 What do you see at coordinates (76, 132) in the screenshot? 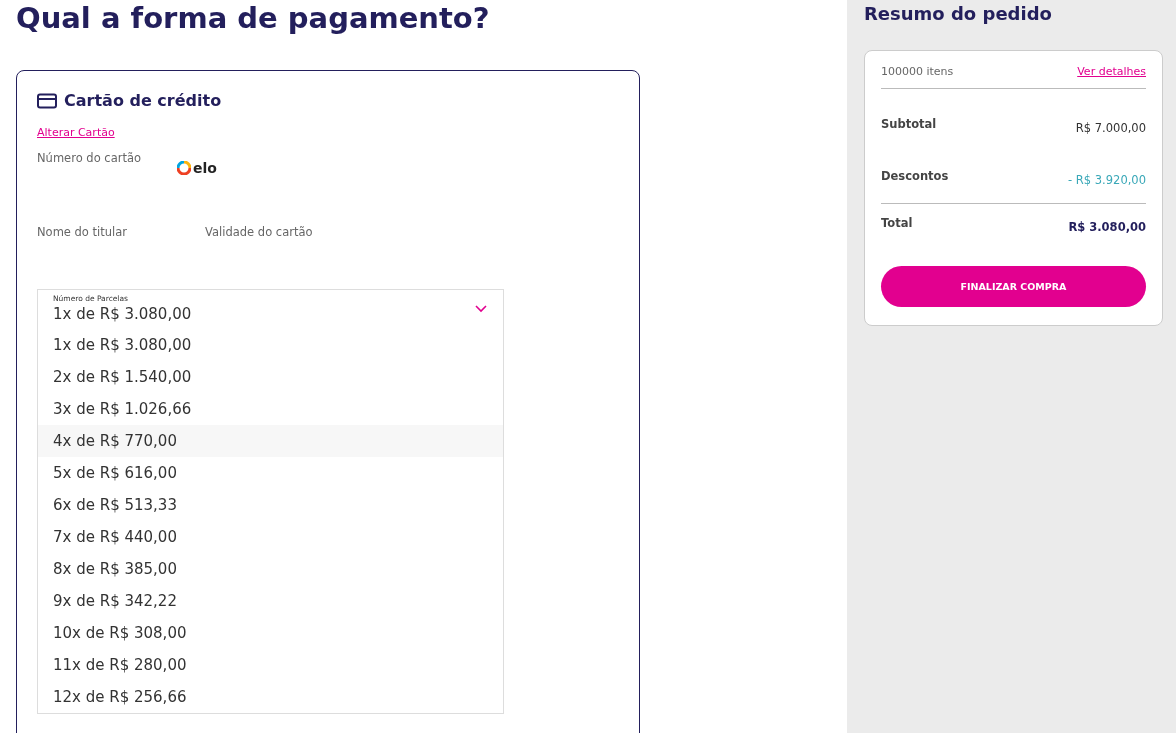
I see `change-card-link: Alterar Cartão` at bounding box center [76, 132].